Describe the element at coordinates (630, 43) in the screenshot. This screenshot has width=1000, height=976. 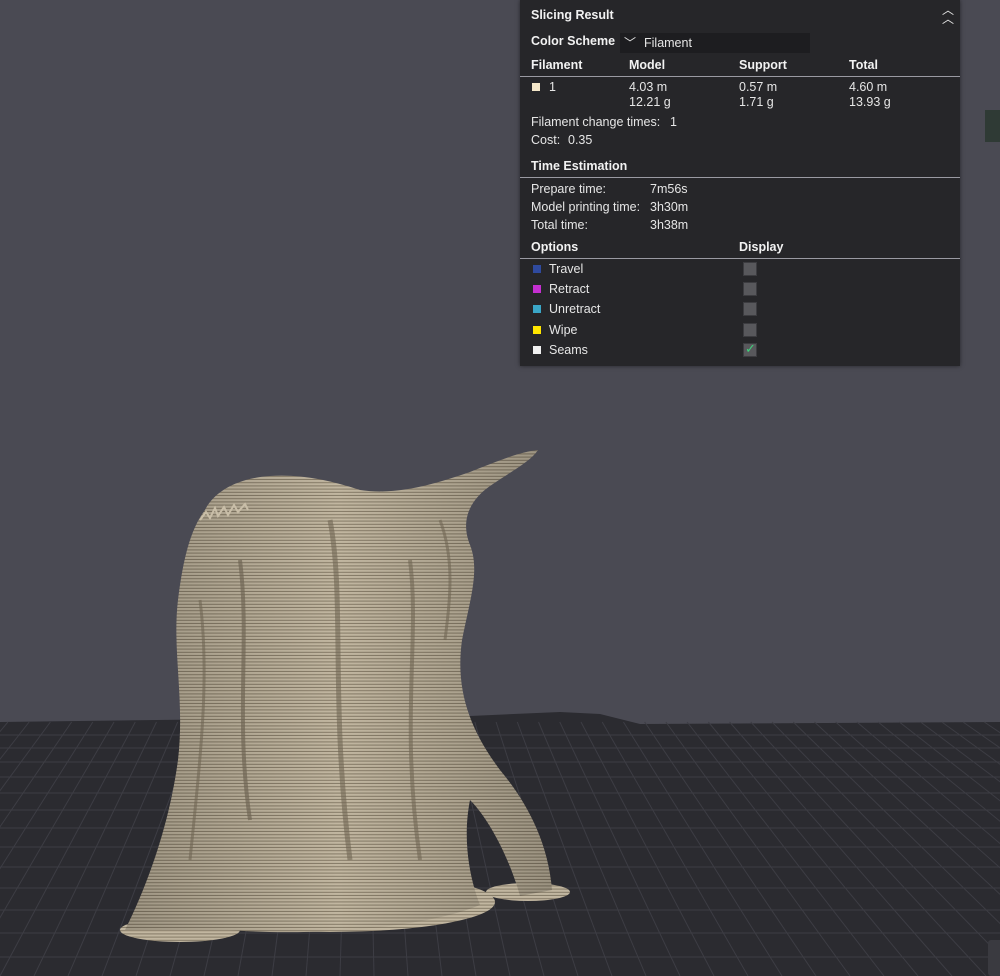
I see `chevron-down-icon: ﹀` at that location.